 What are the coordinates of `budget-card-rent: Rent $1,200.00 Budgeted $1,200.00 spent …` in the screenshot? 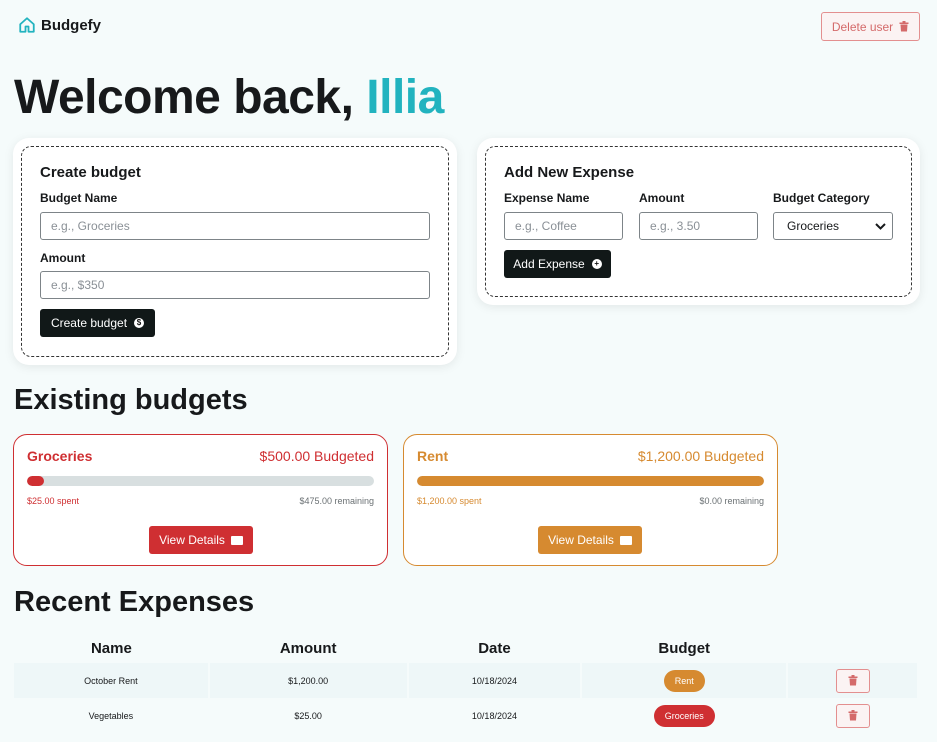 It's located at (590, 500).